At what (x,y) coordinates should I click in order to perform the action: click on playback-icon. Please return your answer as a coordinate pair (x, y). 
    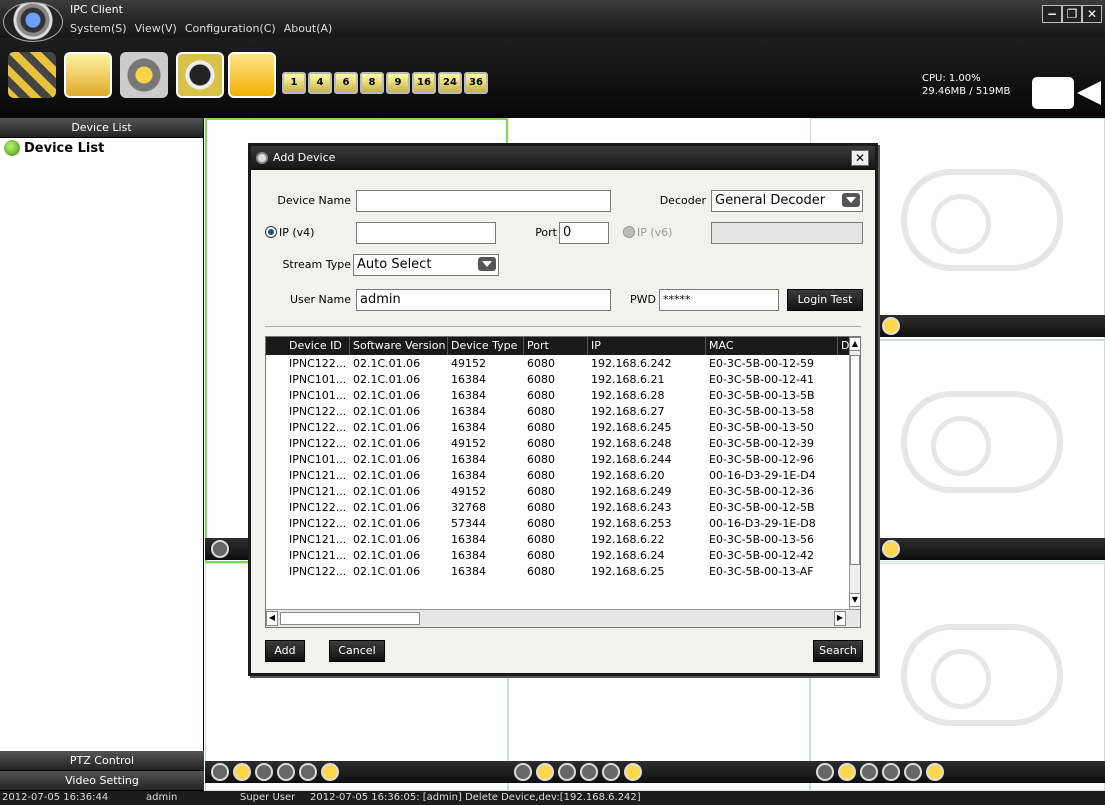
    Looking at the image, I should click on (200, 75).